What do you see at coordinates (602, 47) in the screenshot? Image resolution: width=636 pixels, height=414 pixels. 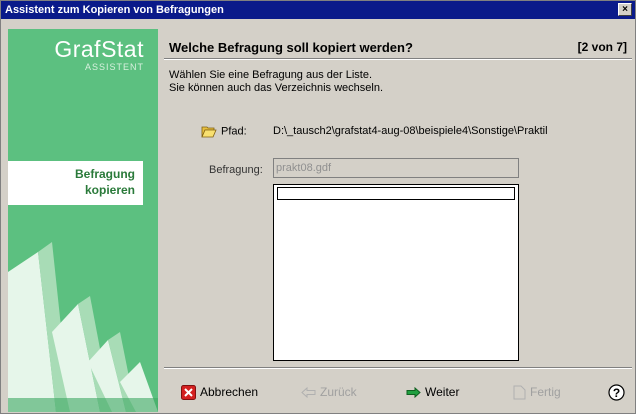 I see `step-counter: [2 von 7]` at bounding box center [602, 47].